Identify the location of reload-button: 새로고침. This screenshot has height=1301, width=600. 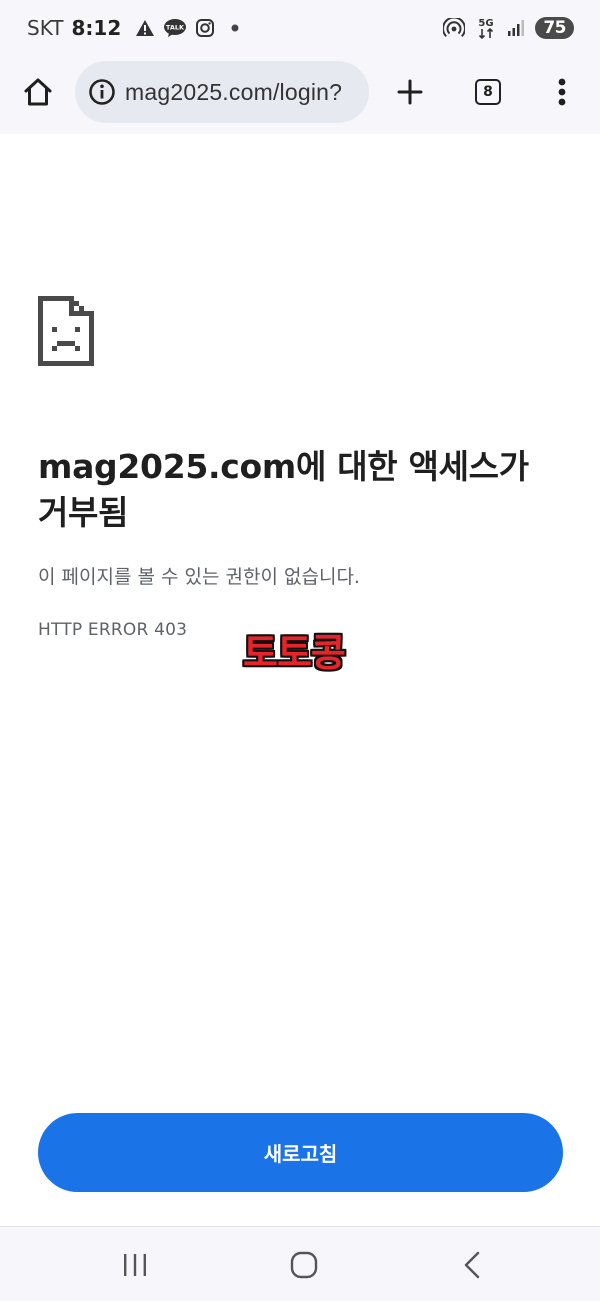
(300, 1152).